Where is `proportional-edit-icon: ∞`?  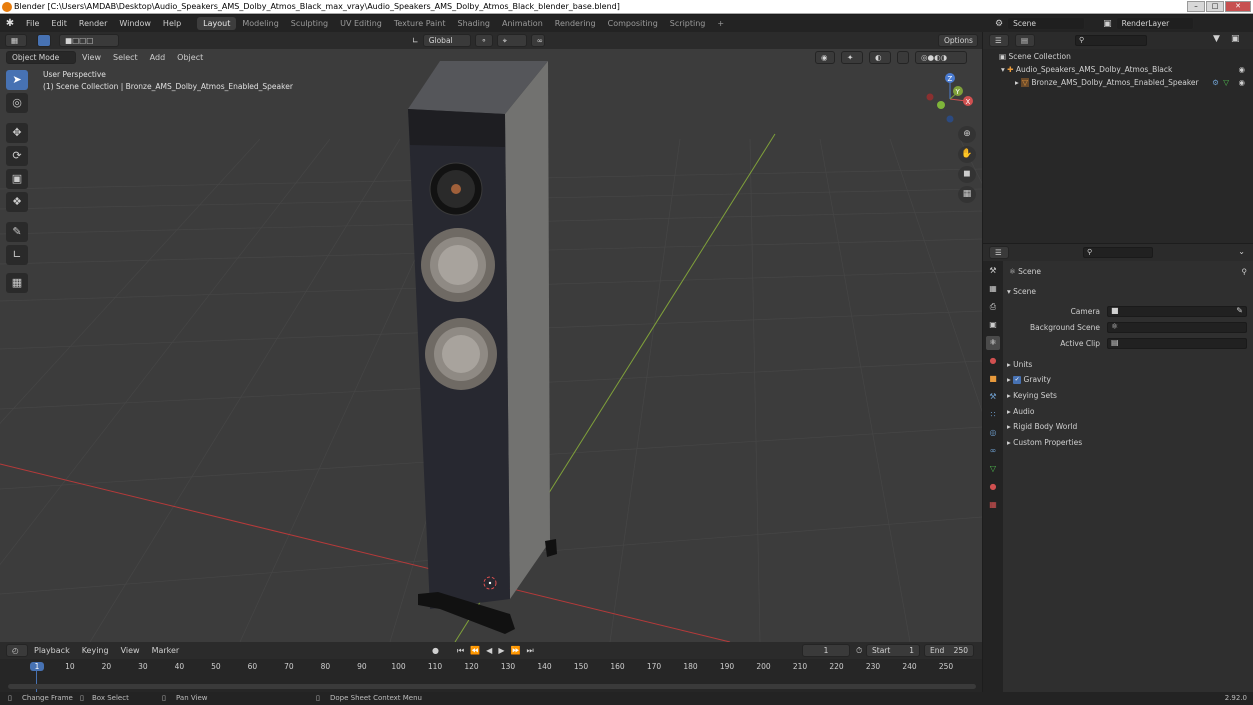 proportional-edit-icon: ∞ is located at coordinates (537, 40).